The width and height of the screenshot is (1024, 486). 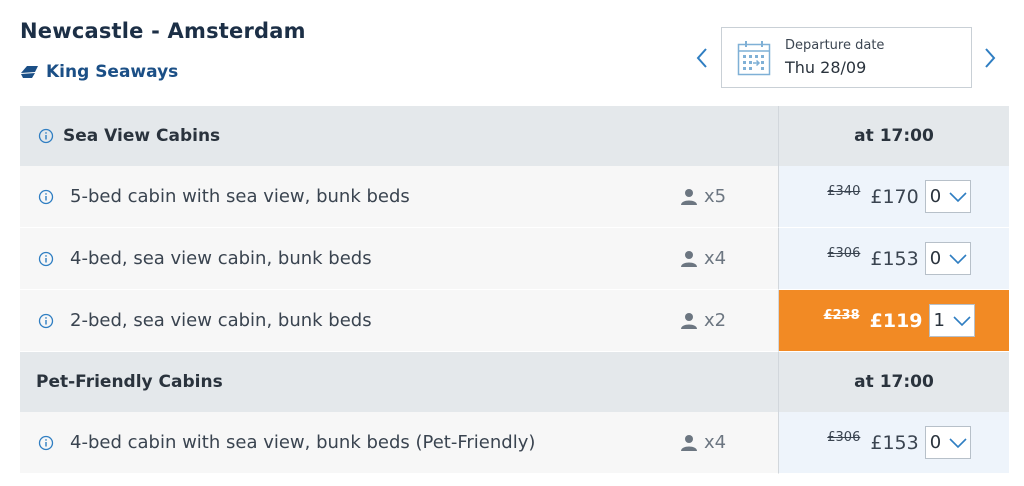 I want to click on departure-date-value: Thu 28/09, so click(x=826, y=67).